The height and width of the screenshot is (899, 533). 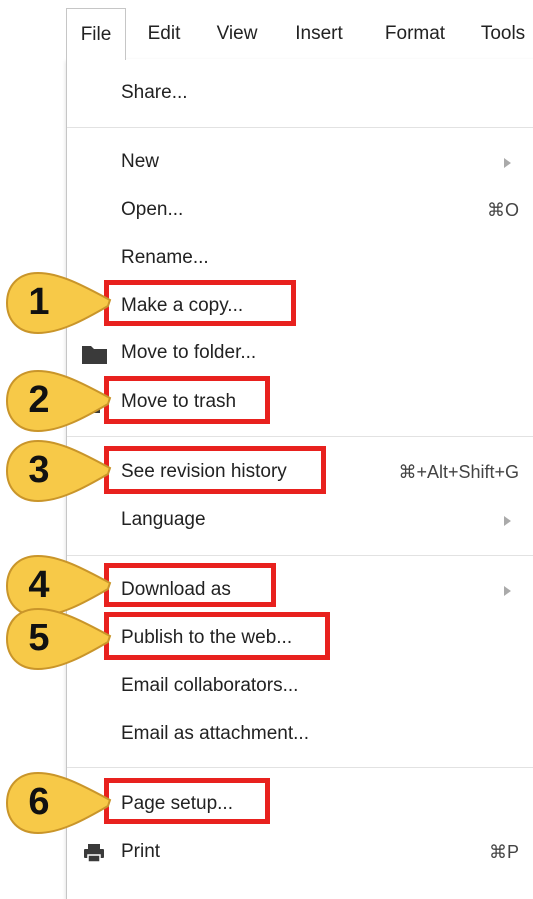 What do you see at coordinates (94, 860) in the screenshot?
I see `printer-icon` at bounding box center [94, 860].